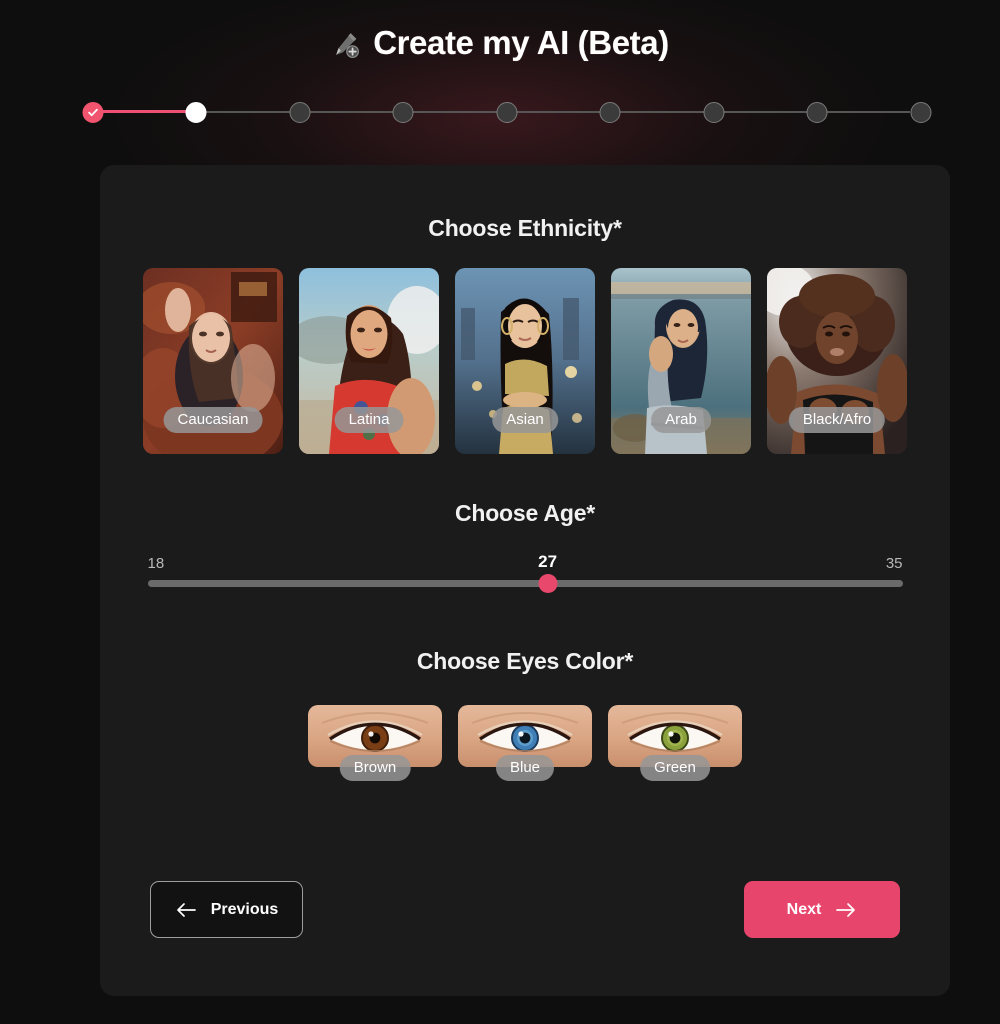  Describe the element at coordinates (837, 361) in the screenshot. I see `ethnicity-option-black-afro: Black/Afro` at that location.